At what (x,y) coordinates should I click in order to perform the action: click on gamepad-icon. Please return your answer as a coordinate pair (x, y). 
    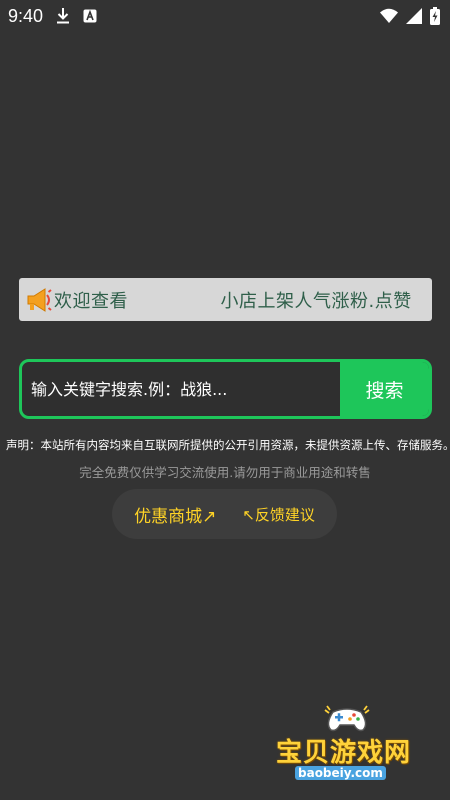
    Looking at the image, I should click on (347, 719).